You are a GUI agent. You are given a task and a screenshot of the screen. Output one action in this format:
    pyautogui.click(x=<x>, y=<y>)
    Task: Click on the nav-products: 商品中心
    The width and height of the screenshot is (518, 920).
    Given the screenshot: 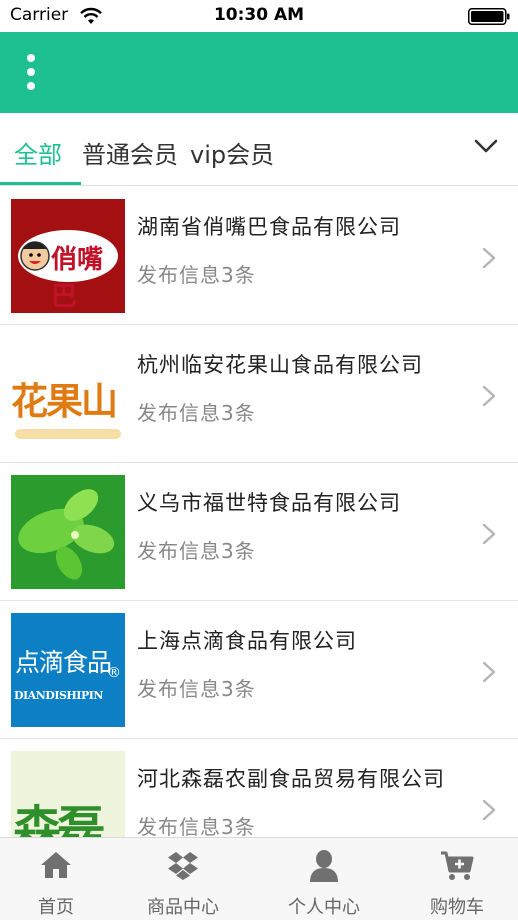 What is the action you would take?
    pyautogui.click(x=183, y=879)
    